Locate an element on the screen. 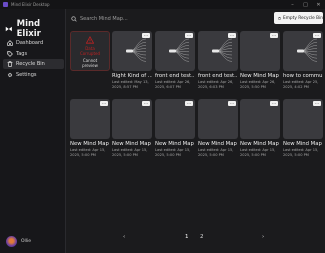 The width and height of the screenshot is (325, 253). error-text: Corrupted is located at coordinates (90, 53).